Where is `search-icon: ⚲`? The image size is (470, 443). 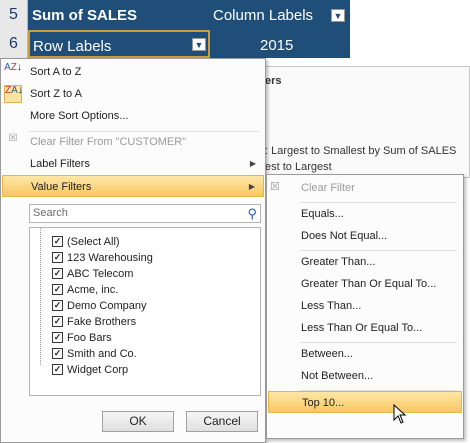 search-icon: ⚲ is located at coordinates (252, 213).